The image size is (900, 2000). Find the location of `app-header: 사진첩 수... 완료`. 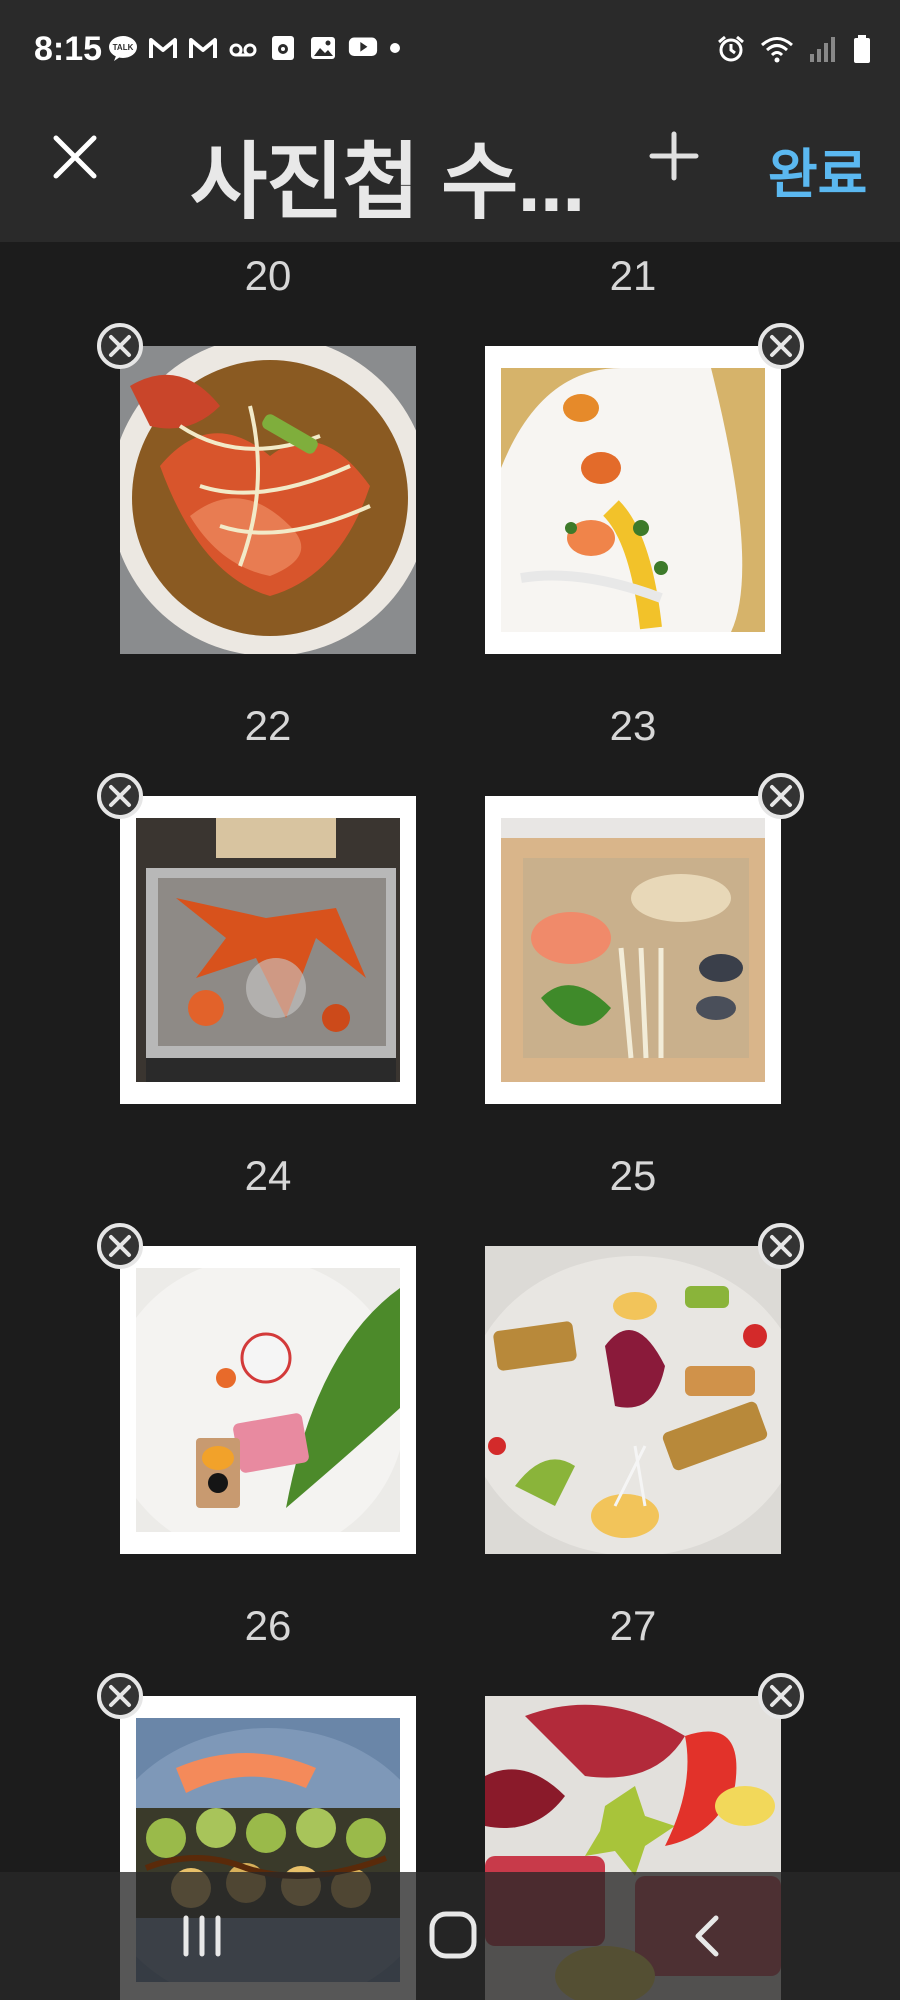

app-header: 사진첩 수... 완료 is located at coordinates (450, 171).